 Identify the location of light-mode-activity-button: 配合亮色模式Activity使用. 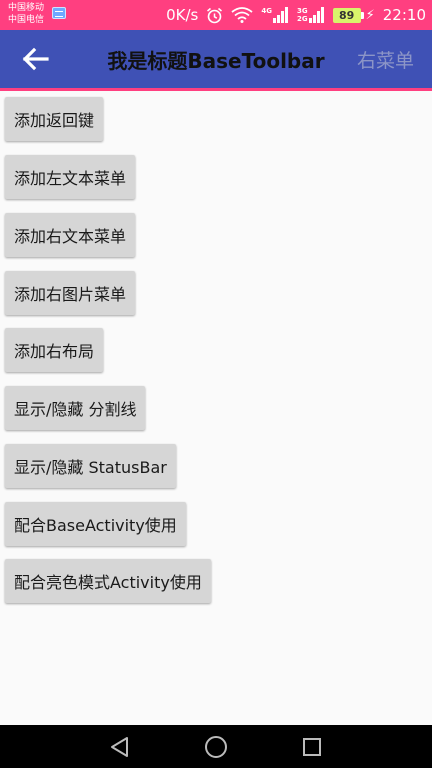
(108, 581).